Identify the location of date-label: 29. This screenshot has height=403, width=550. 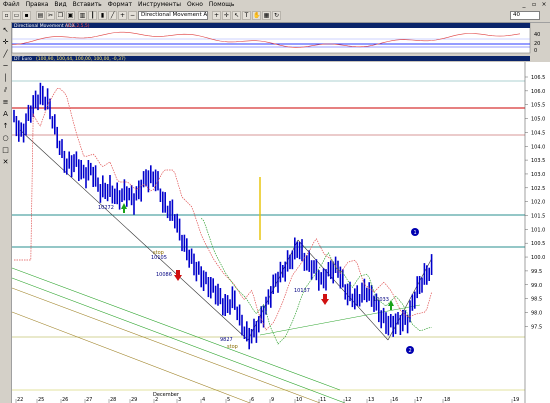
(134, 400).